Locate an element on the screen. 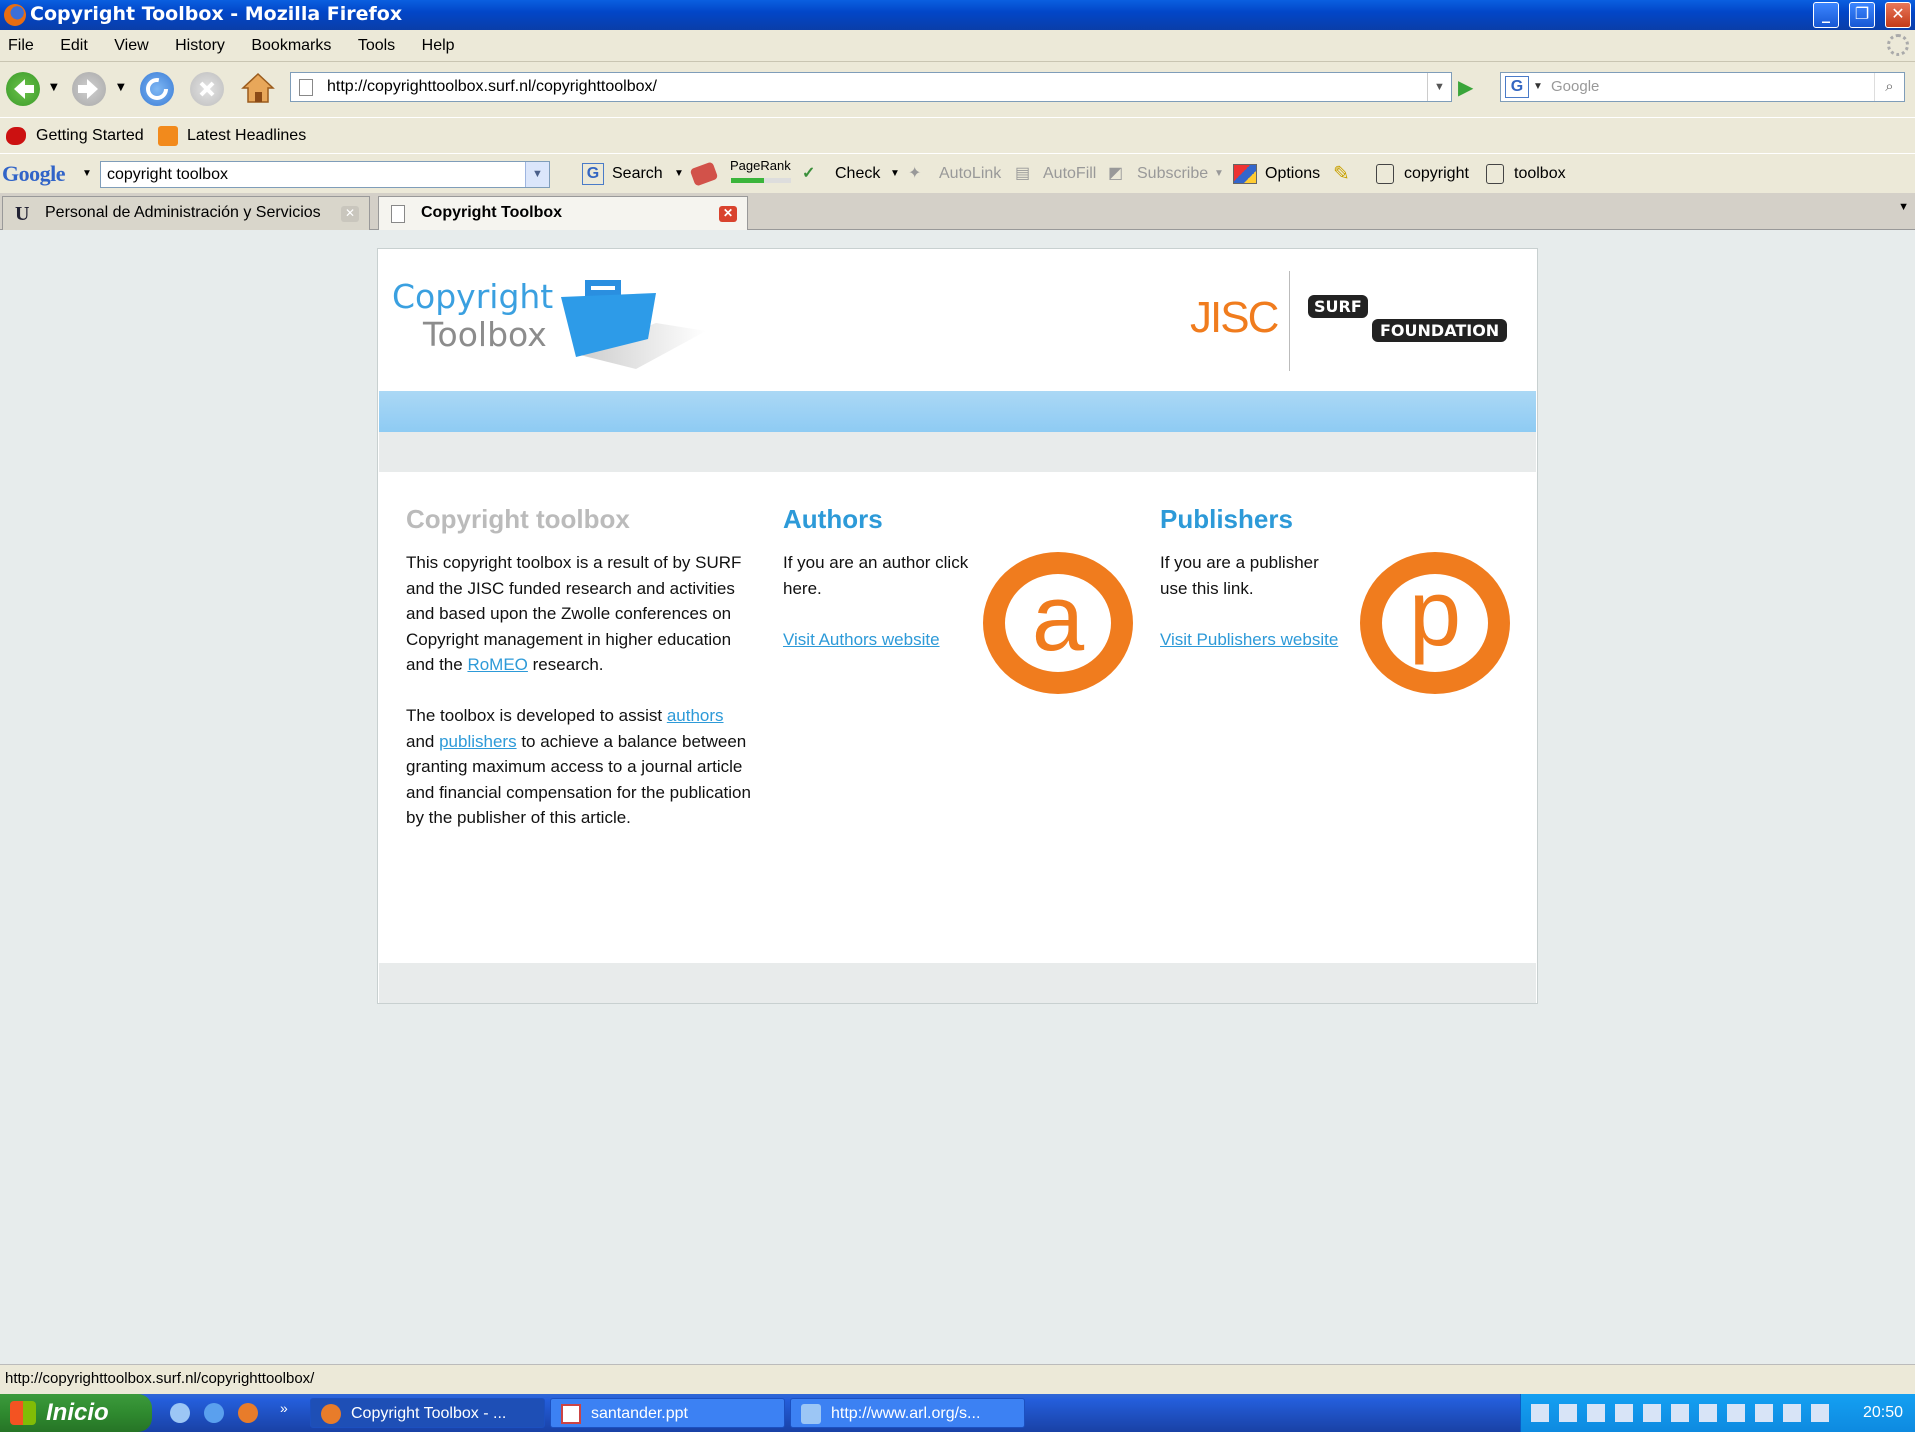  spellcheck-icon: ✓ is located at coordinates (809, 173).